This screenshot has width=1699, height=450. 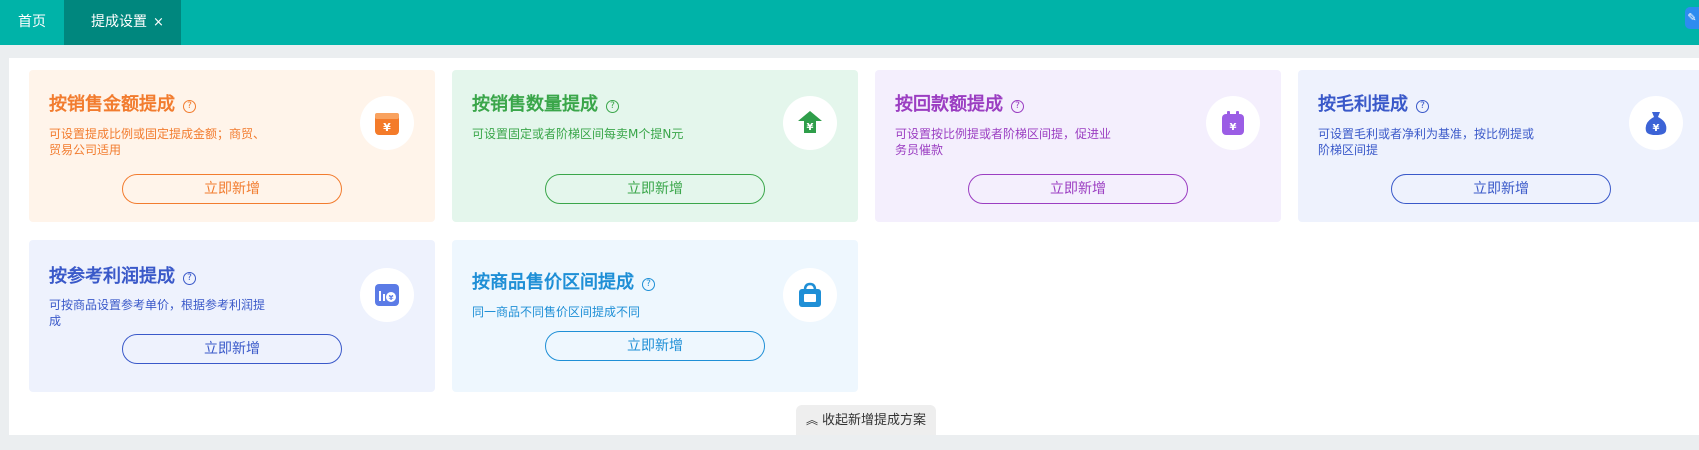 I want to click on tab-label: 提成设置, so click(x=119, y=22).